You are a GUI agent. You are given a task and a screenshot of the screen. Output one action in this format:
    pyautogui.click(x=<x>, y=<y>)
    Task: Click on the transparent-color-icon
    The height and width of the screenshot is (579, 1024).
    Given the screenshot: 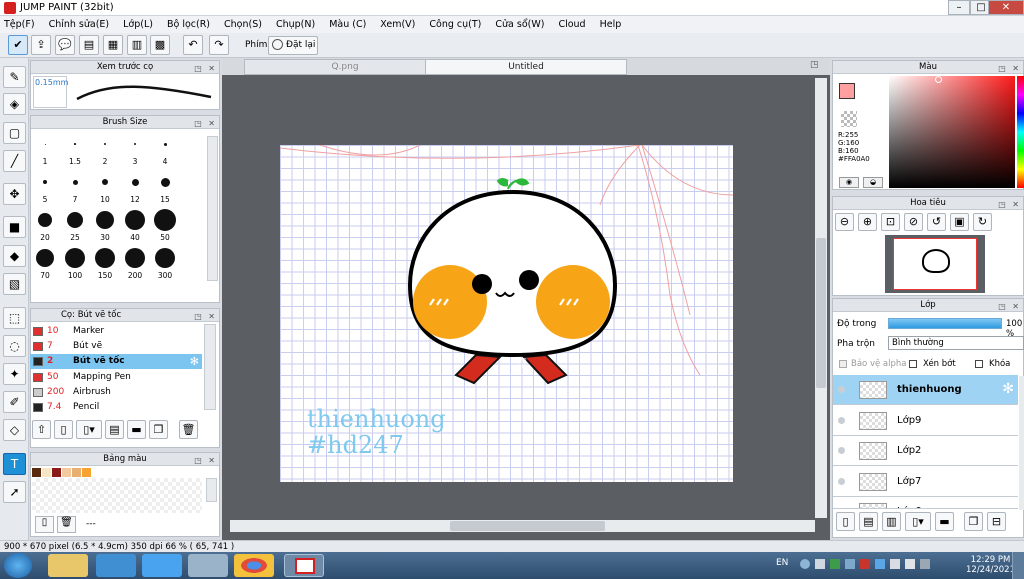 What is the action you would take?
    pyautogui.click(x=849, y=119)
    